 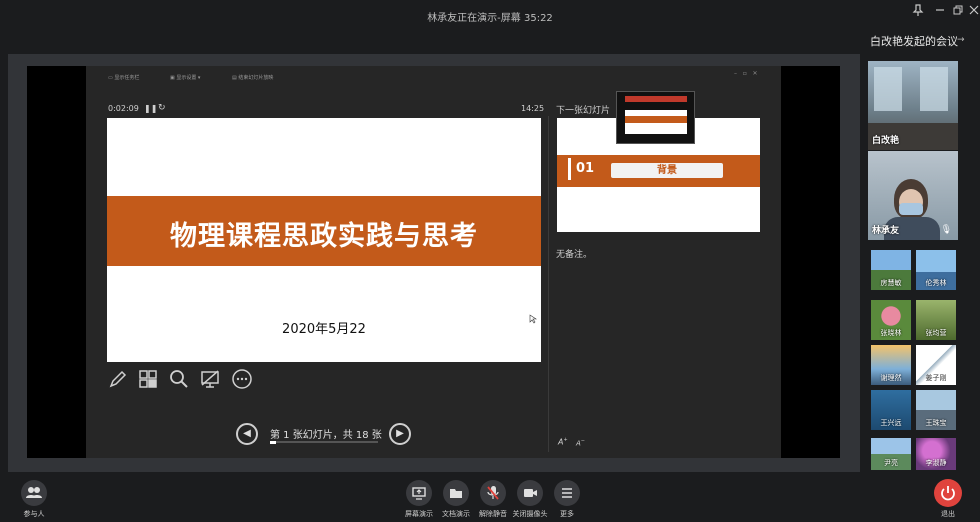 What do you see at coordinates (273, 442) in the screenshot?
I see `slide-progress-fill` at bounding box center [273, 442].